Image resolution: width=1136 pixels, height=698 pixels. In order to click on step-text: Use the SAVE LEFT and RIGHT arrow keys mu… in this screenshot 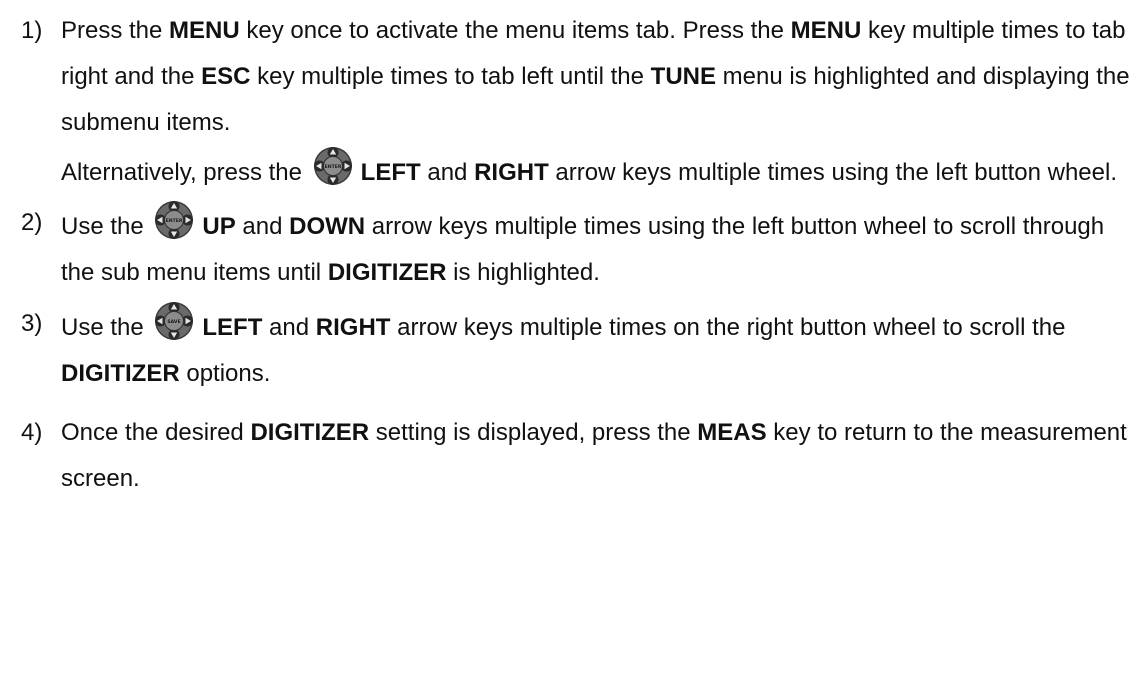, I will do `click(563, 344)`.